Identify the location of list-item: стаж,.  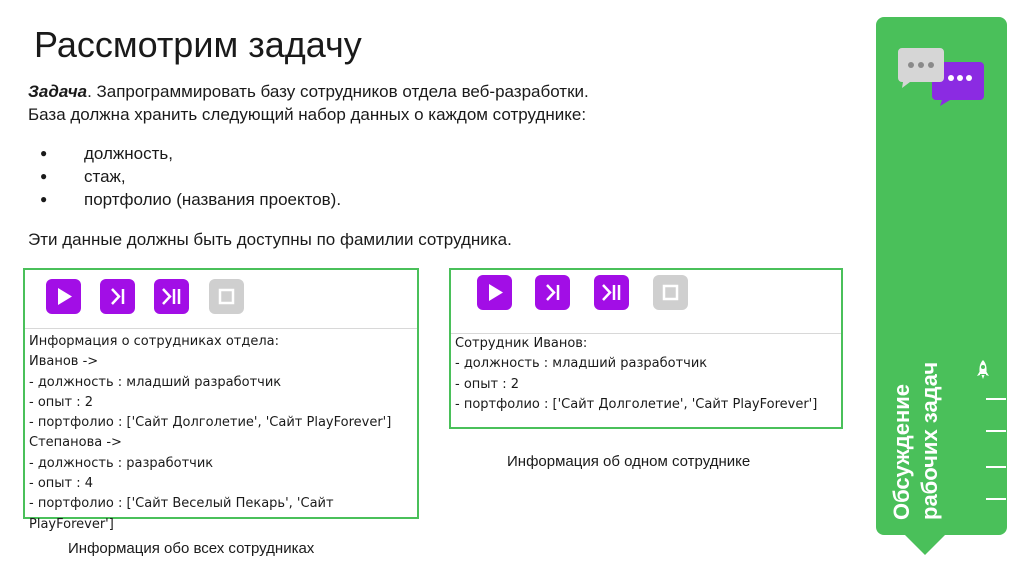
(190, 176).